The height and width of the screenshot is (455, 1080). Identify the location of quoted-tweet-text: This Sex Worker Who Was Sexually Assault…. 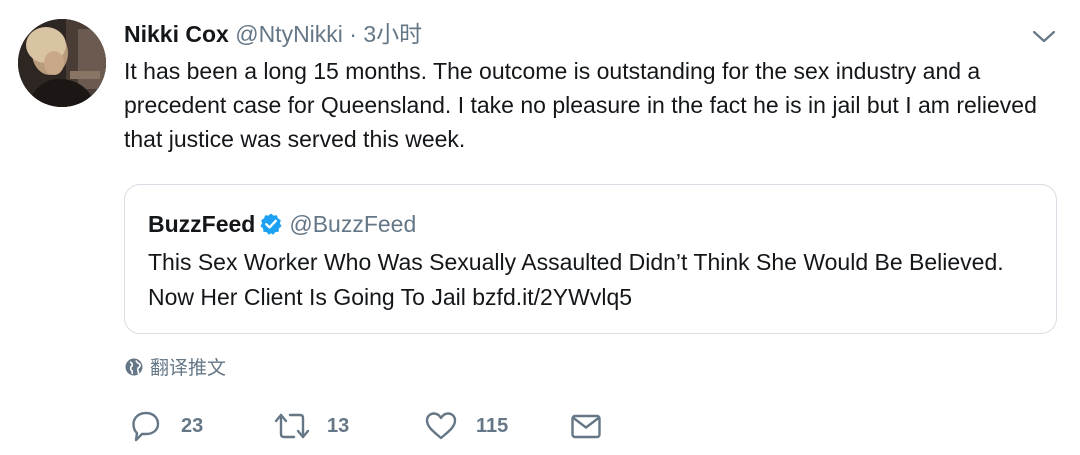
(576, 279).